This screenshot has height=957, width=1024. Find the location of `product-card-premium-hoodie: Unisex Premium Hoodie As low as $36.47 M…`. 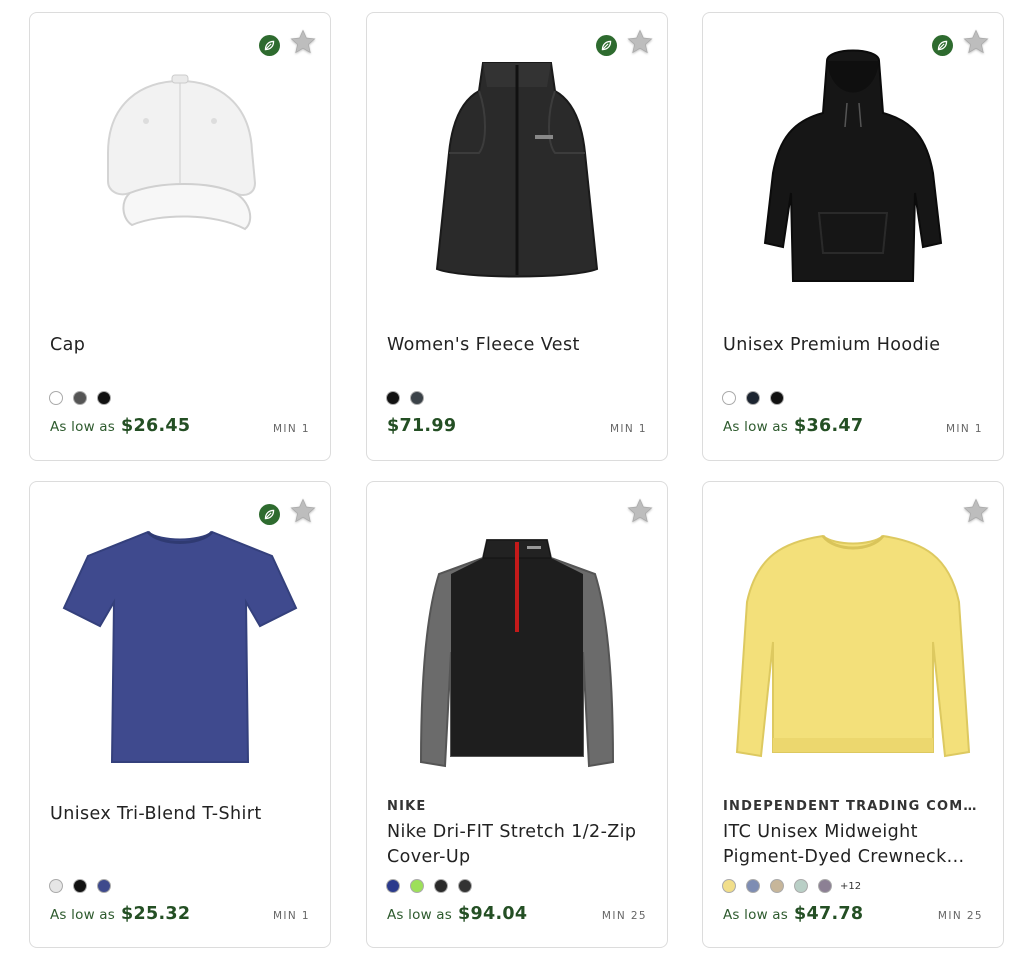

product-card-premium-hoodie: Unisex Premium Hoodie As low as $36.47 M… is located at coordinates (853, 236).